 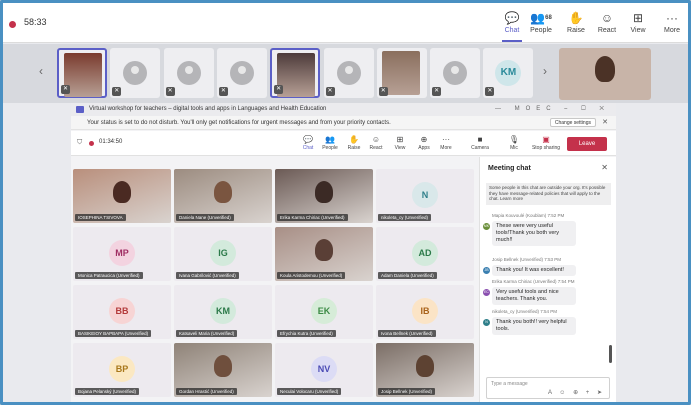 What do you see at coordinates (525, 311) in the screenshot?
I see `message-meta: nikoleta_cy (Unverified) 7:54 PM` at bounding box center [525, 311].